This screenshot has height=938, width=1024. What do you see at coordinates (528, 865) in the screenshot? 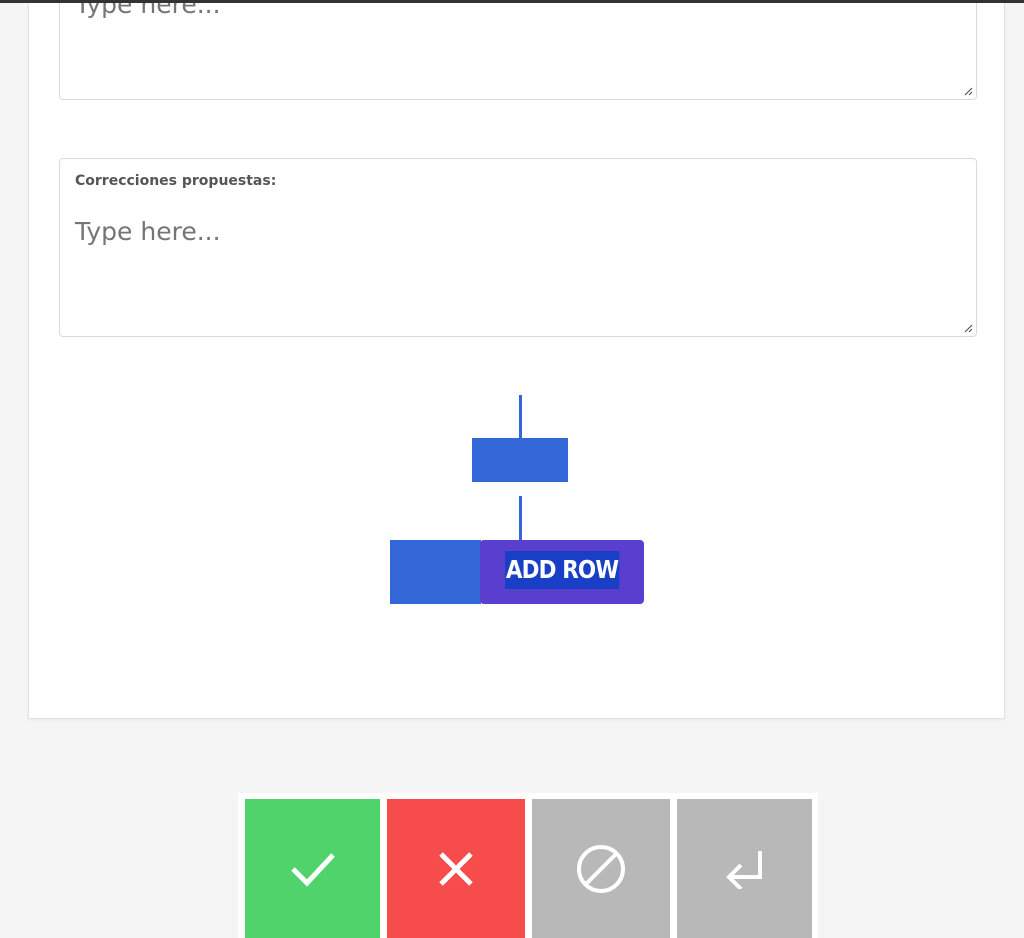
I see `action-bar` at bounding box center [528, 865].